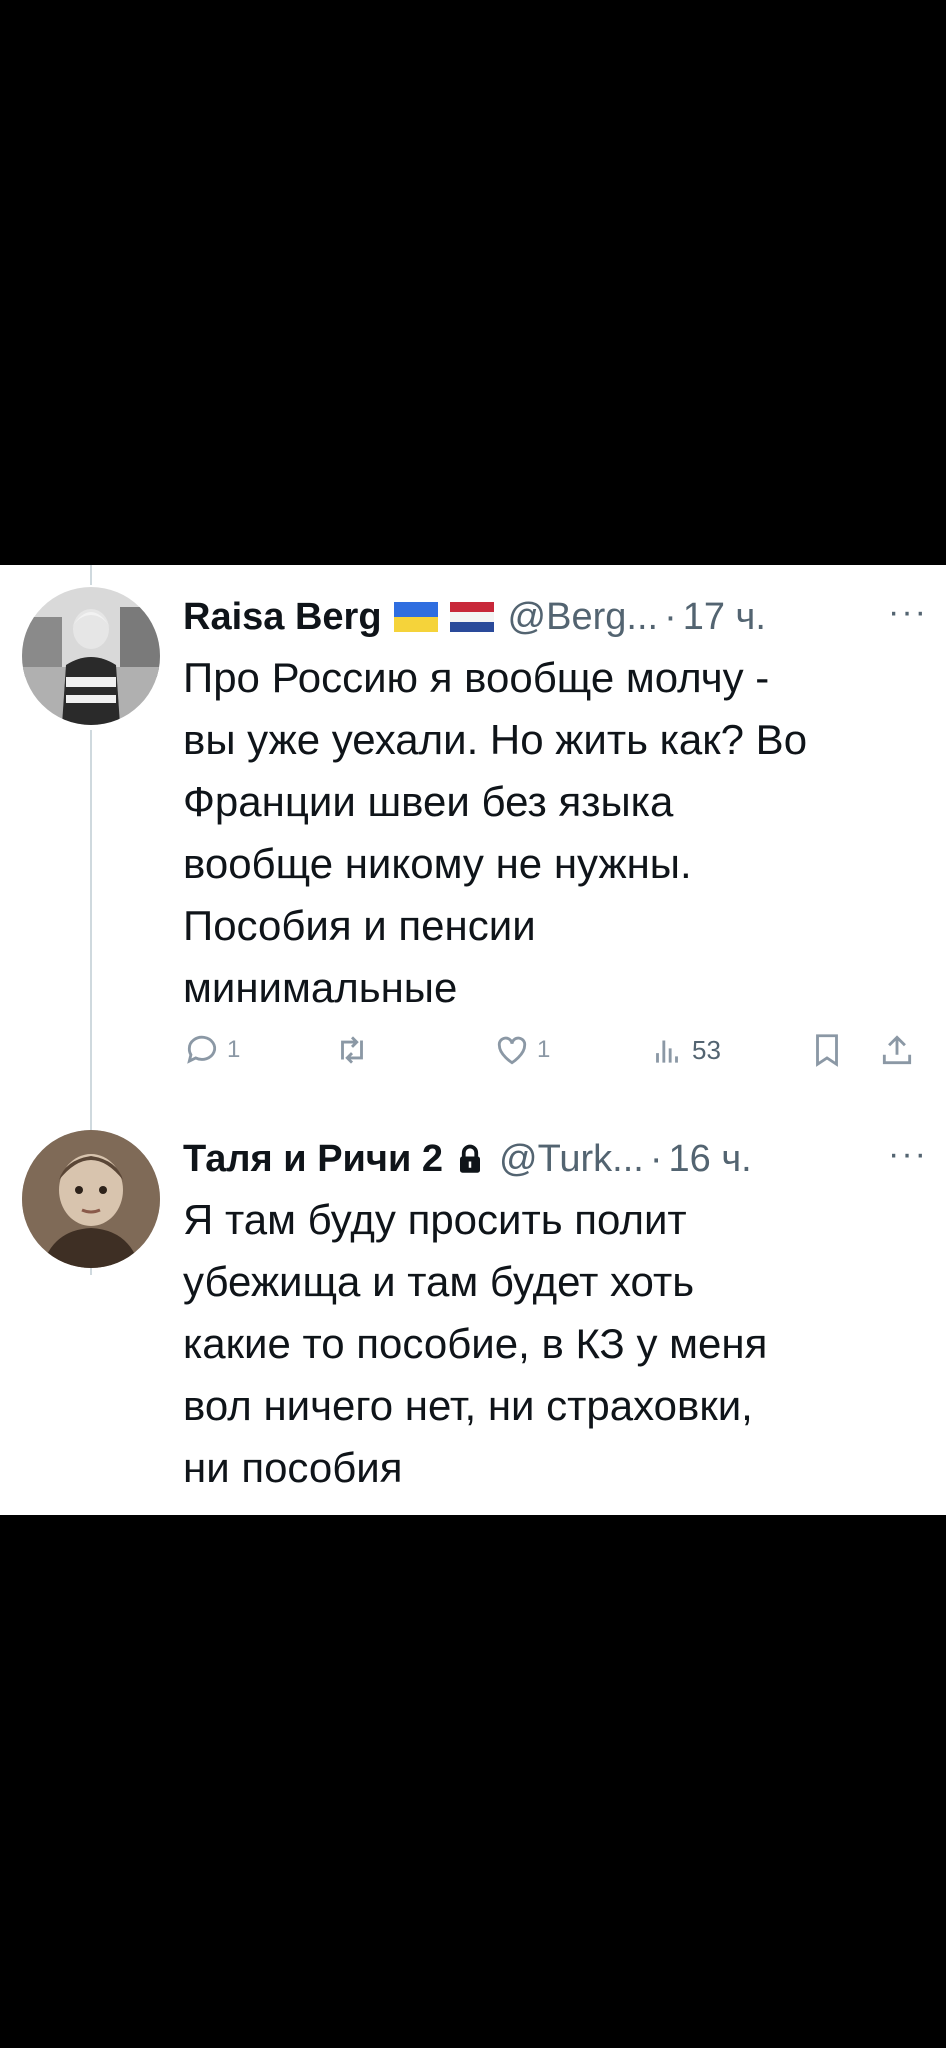  I want to click on lock-icon, so click(470, 1158).